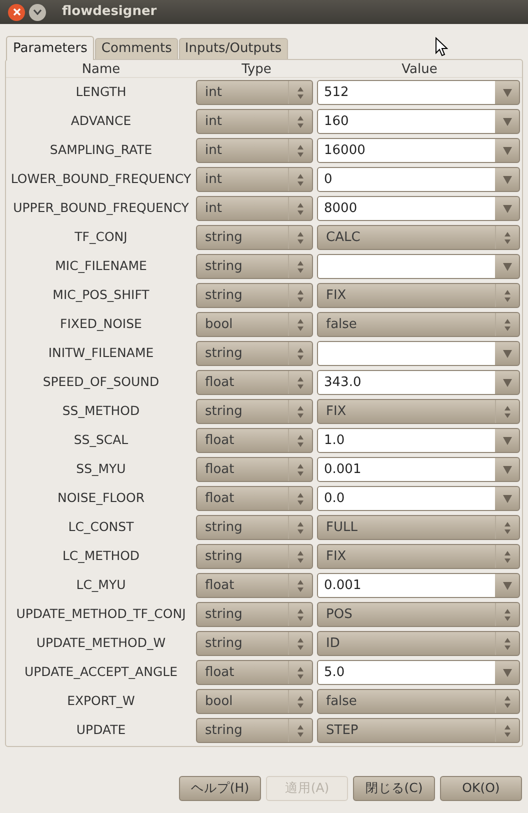 The width and height of the screenshot is (528, 813). Describe the element at coordinates (418, 440) in the screenshot. I see `value-combo-field: 1.0` at that location.